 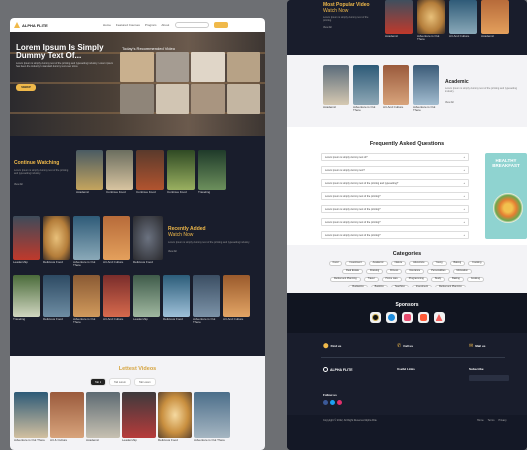 I want to click on category-chip: Teaching, so click(x=399, y=285).